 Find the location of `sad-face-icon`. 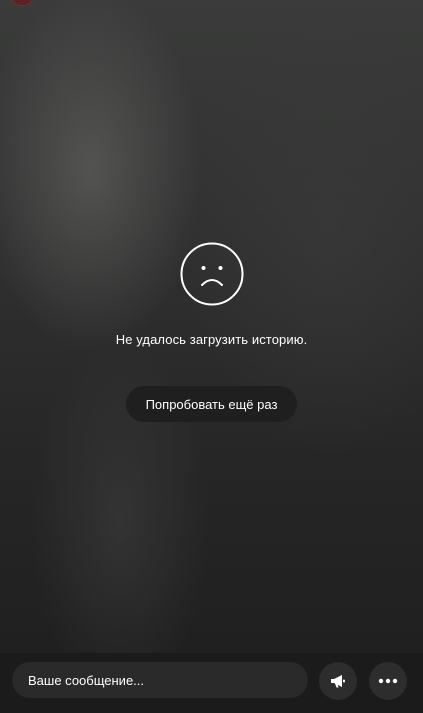

sad-face-icon is located at coordinates (212, 274).